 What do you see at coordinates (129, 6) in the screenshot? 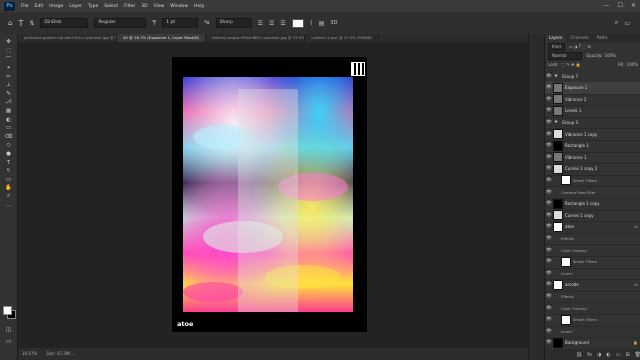
I see `menu-filter: Filter` at bounding box center [129, 6].